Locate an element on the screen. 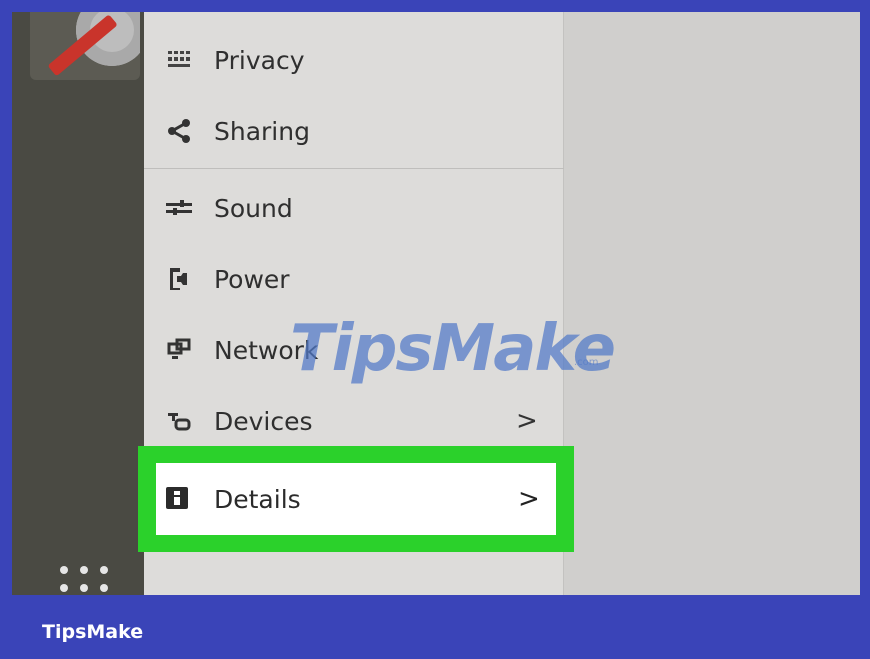 This screenshot has height=659, width=870. sidebar-item-label: Details is located at coordinates (257, 499).